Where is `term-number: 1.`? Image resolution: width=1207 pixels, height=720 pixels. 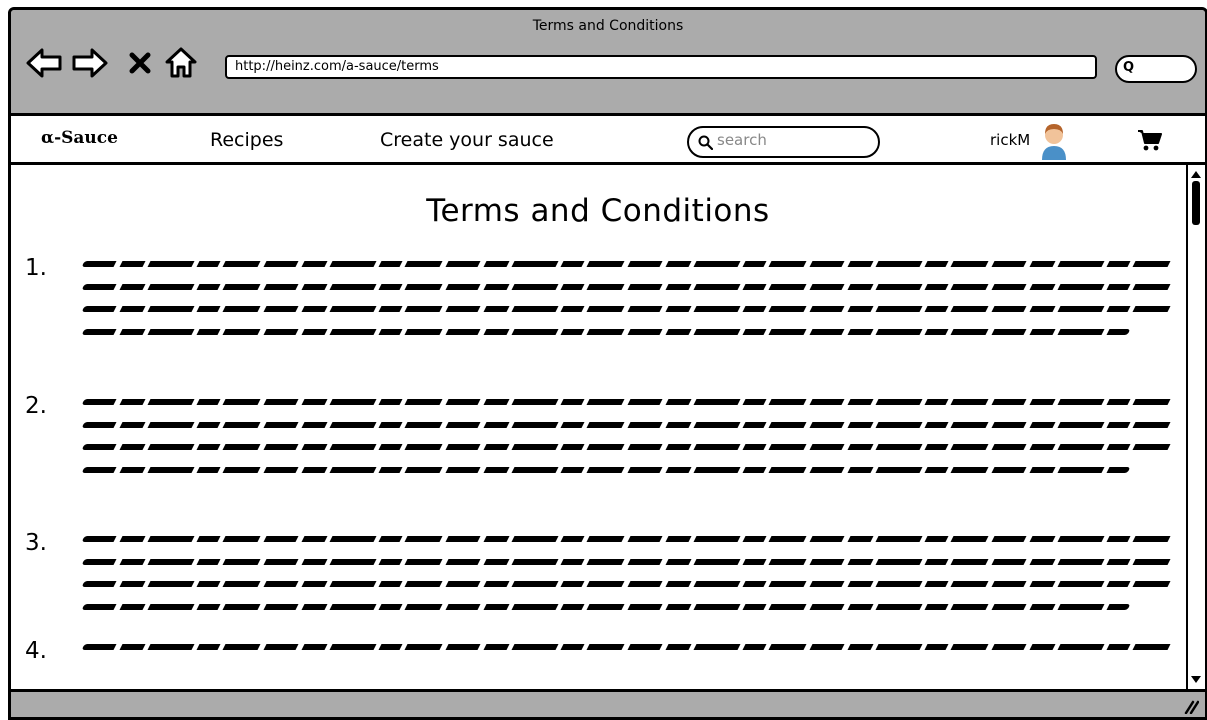 term-number: 1. is located at coordinates (36, 268).